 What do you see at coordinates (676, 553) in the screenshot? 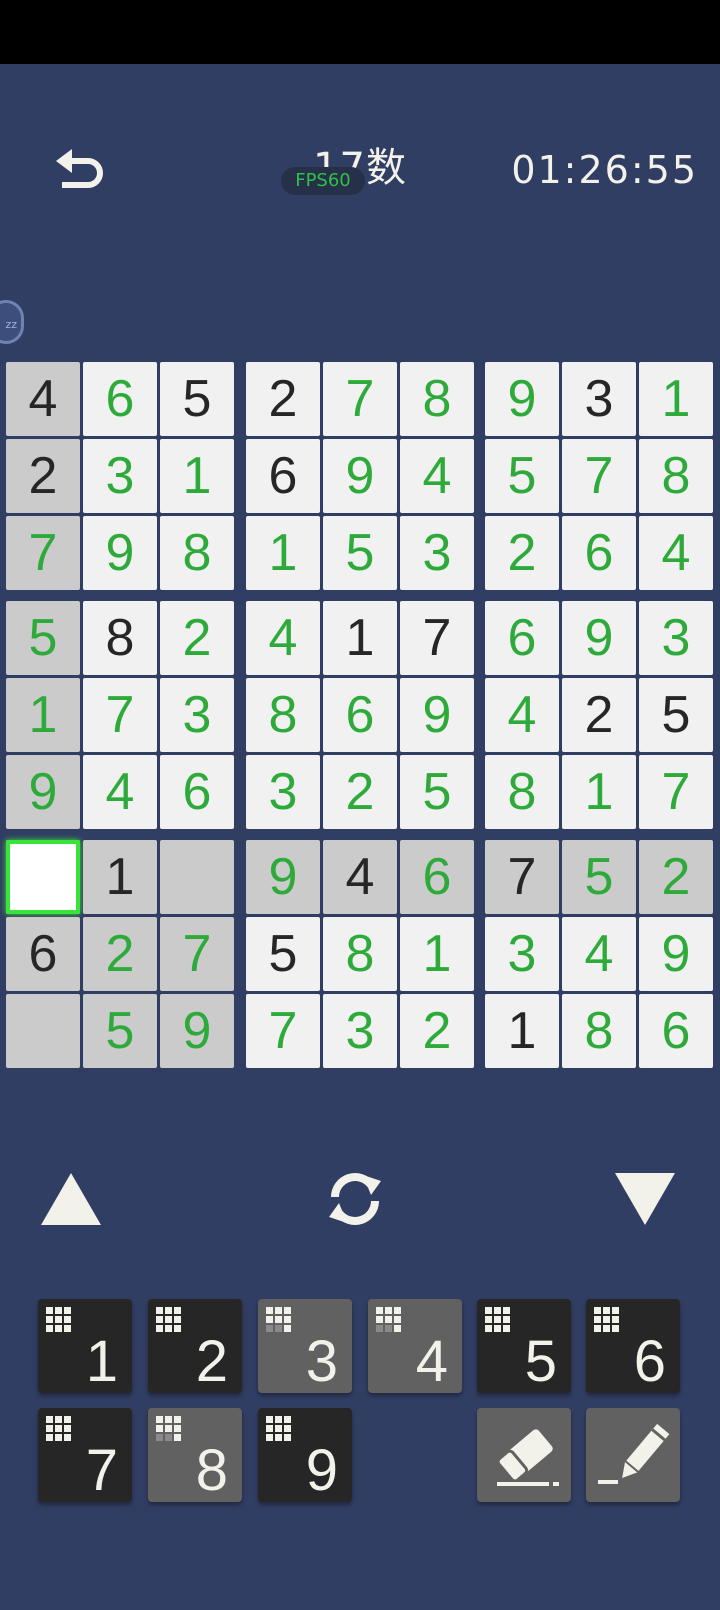
I see `cell-r3c9: 4` at bounding box center [676, 553].